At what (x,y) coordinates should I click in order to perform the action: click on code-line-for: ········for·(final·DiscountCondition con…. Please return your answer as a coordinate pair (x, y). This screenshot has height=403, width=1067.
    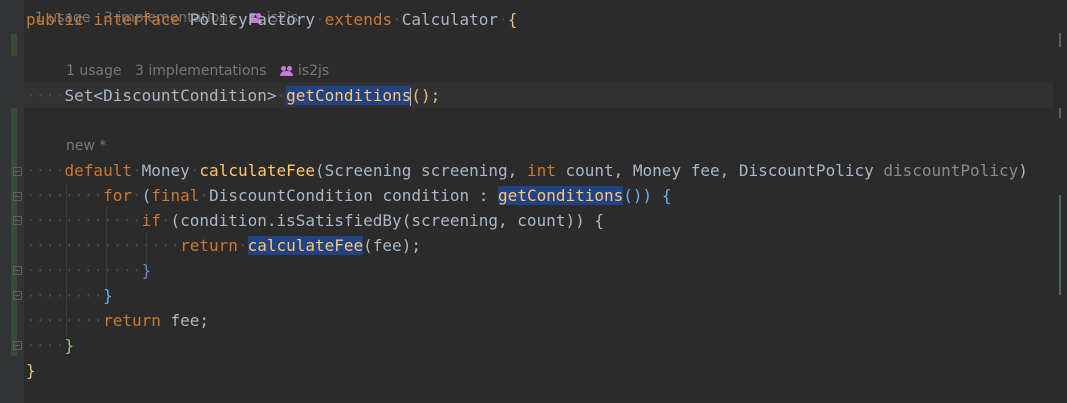
    Looking at the image, I should click on (348, 195).